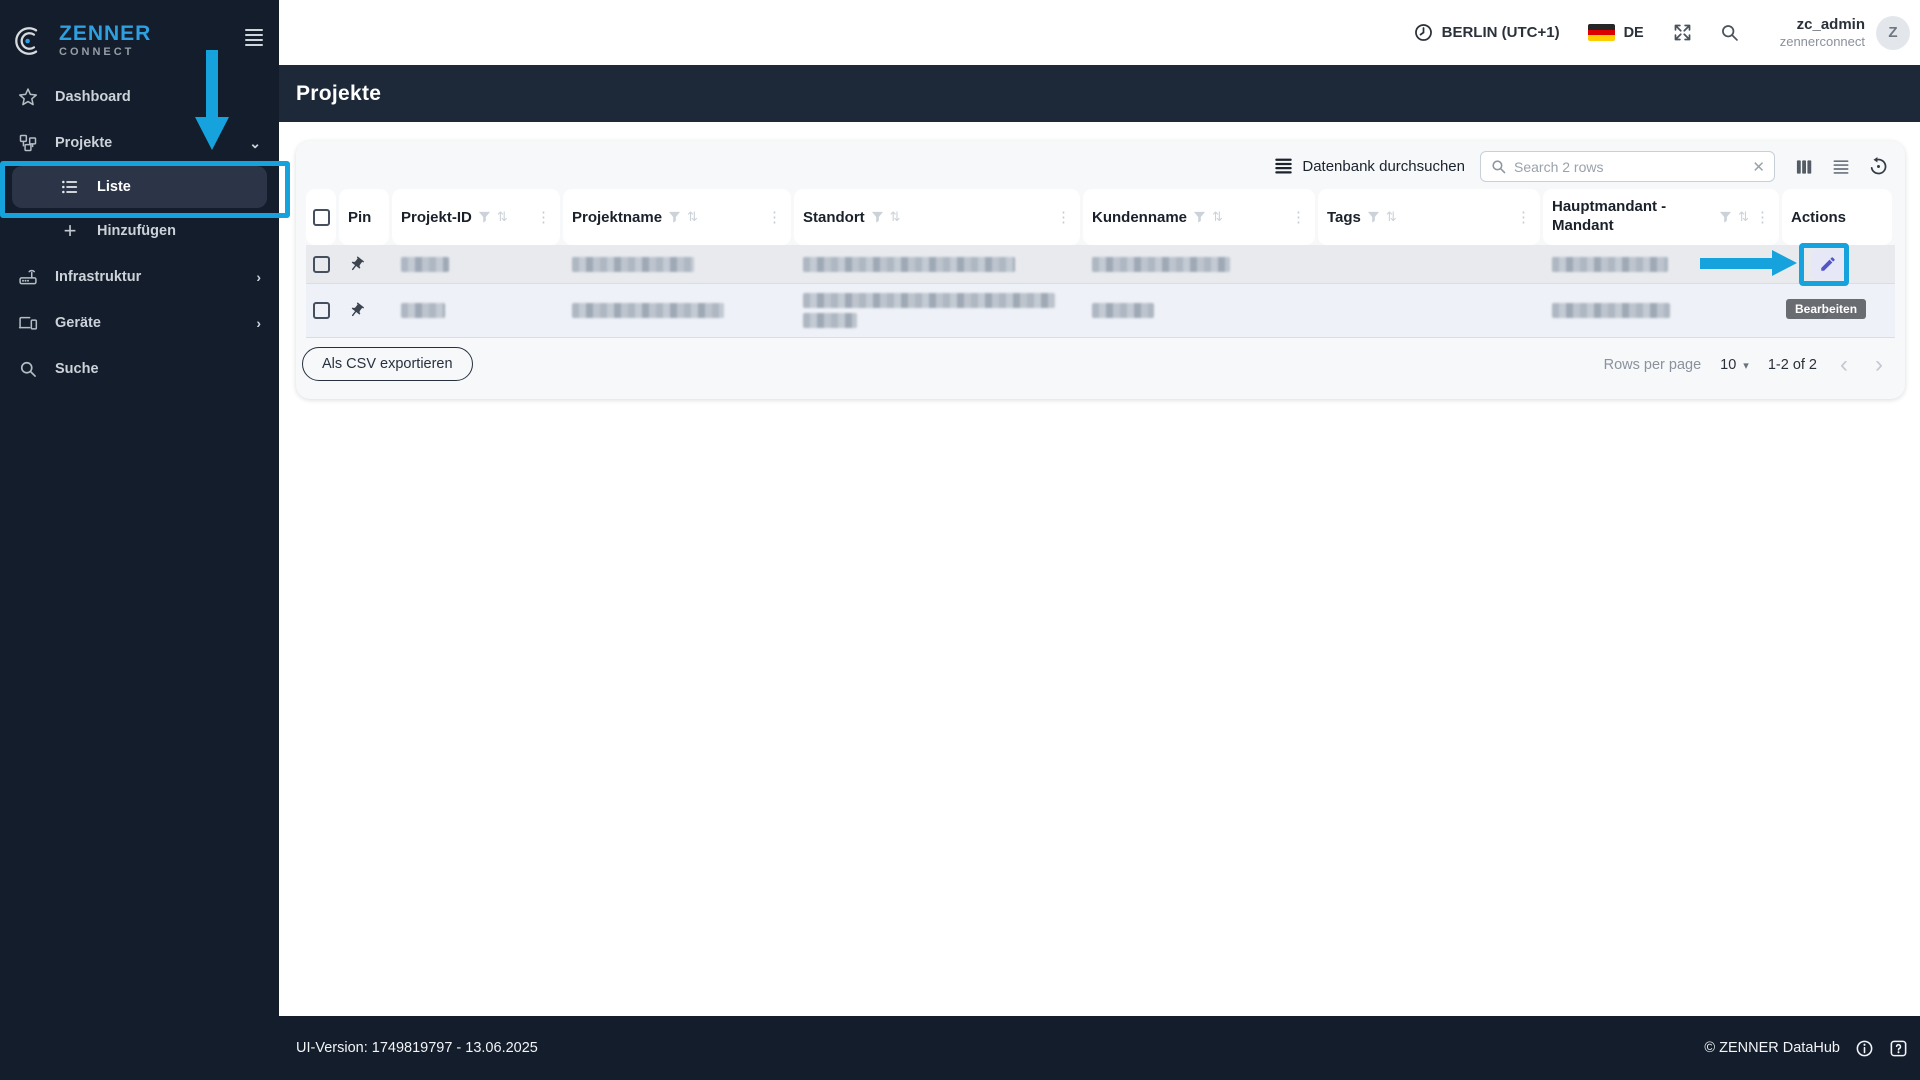 Image resolution: width=1920 pixels, height=1080 pixels. I want to click on pagination-range: 1-2 of 2, so click(1792, 365).